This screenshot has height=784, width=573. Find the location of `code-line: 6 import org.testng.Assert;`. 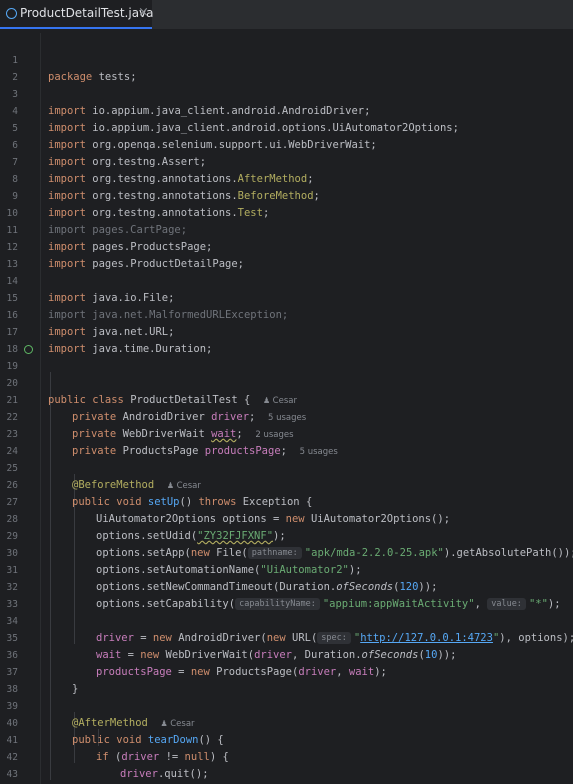

code-line: 6 import org.testng.Assert; is located at coordinates (286, 144).